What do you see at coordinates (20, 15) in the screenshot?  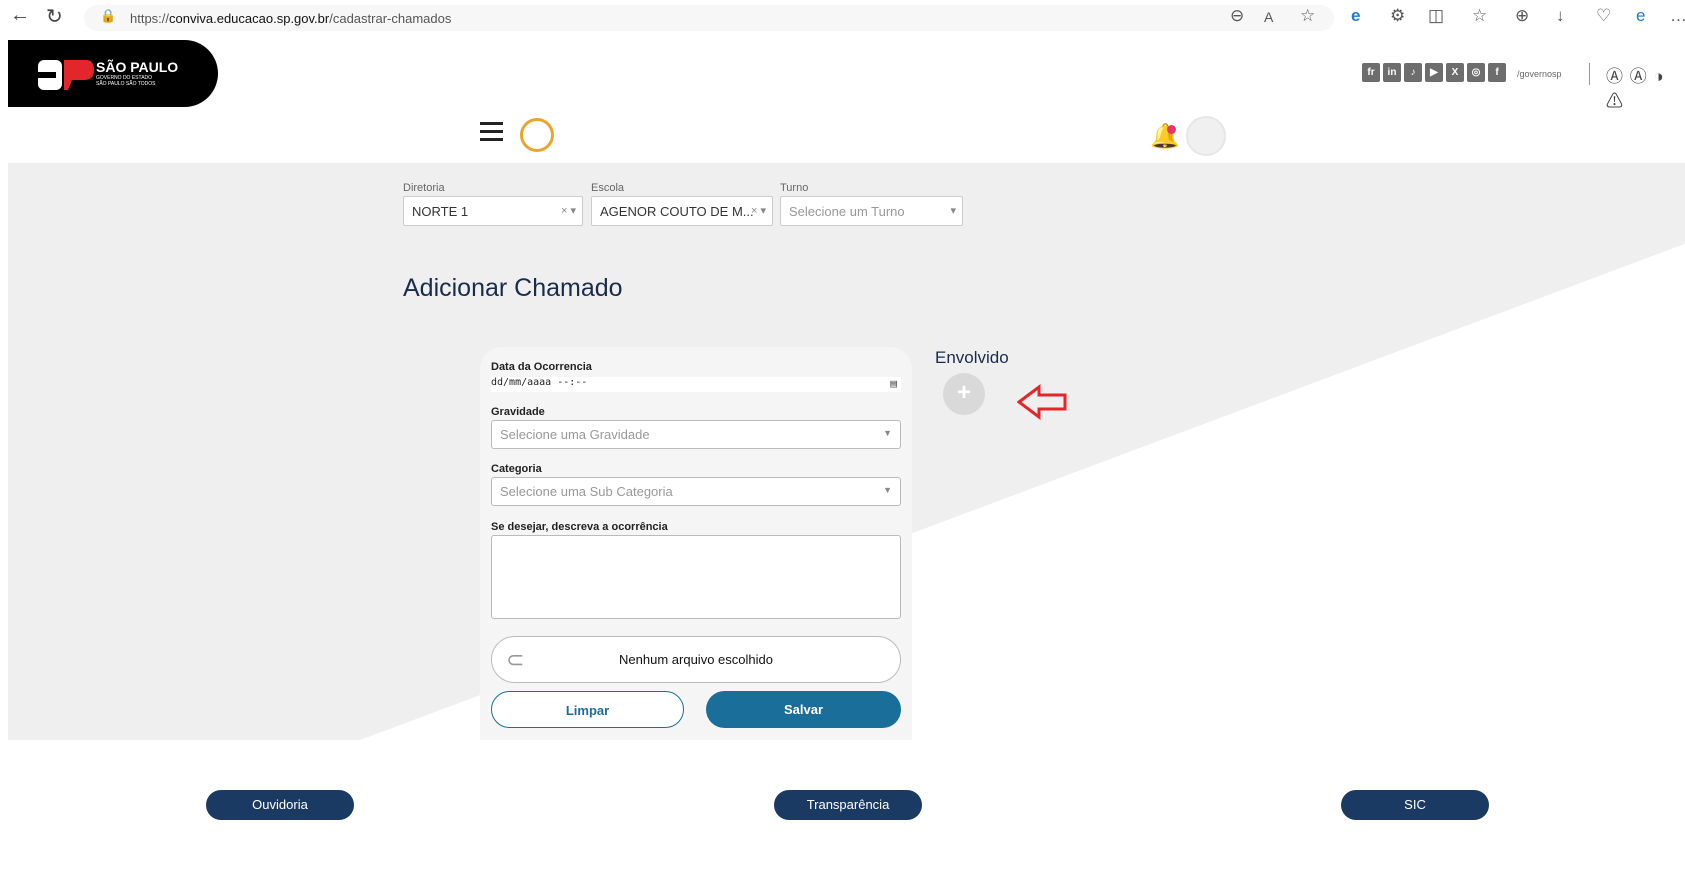 I see `back-icon: ←` at bounding box center [20, 15].